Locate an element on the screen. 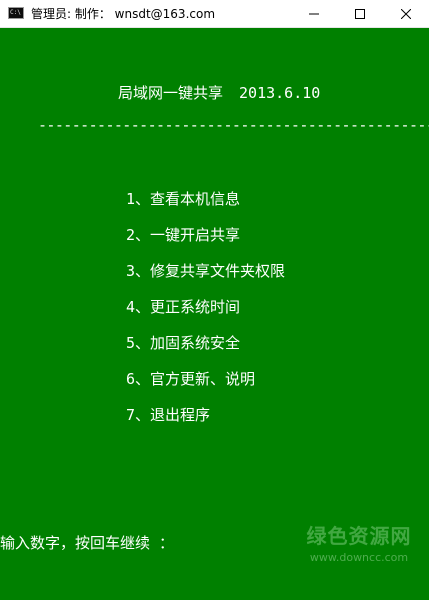  maximize-icon is located at coordinates (360, 13).